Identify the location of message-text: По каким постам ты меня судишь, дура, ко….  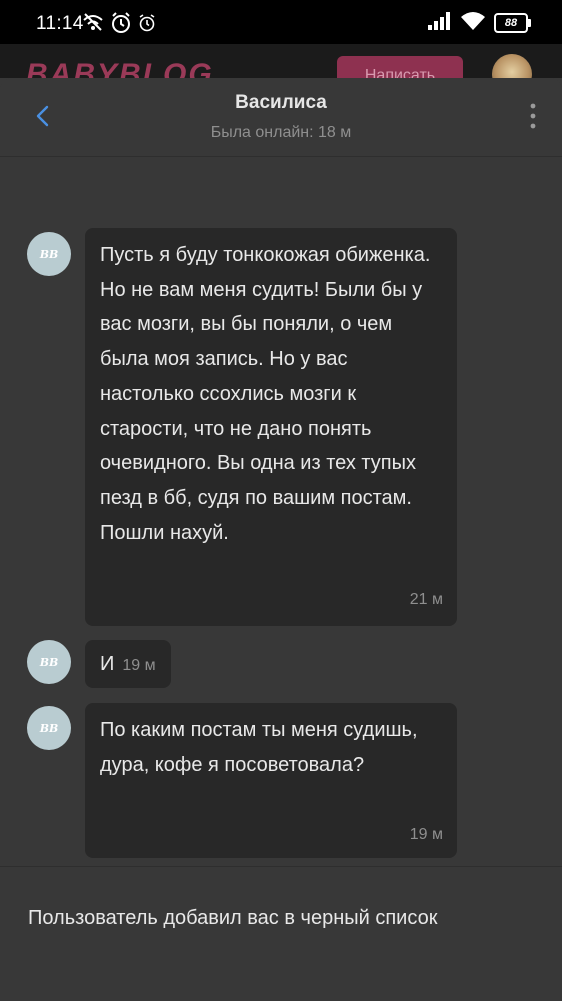
(259, 747).